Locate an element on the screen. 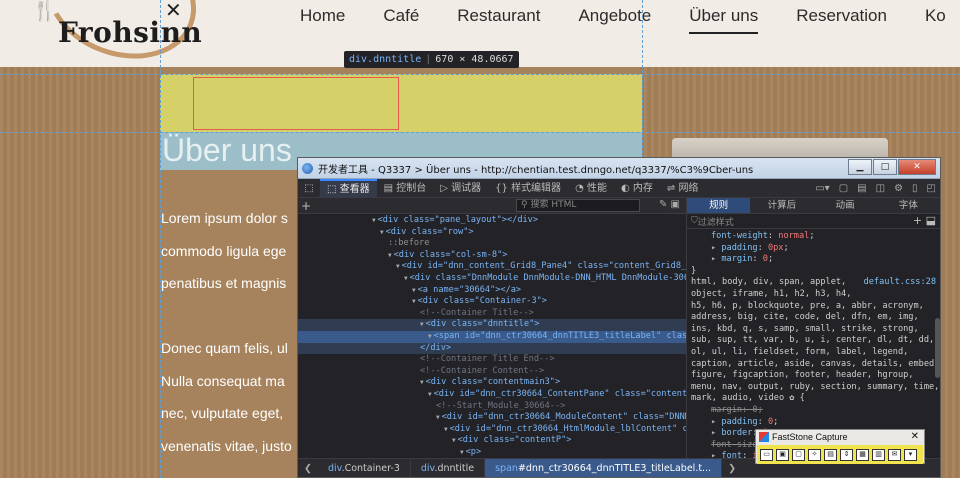 The image size is (960, 478). capture-freehand-icon: ✧ is located at coordinates (814, 454).